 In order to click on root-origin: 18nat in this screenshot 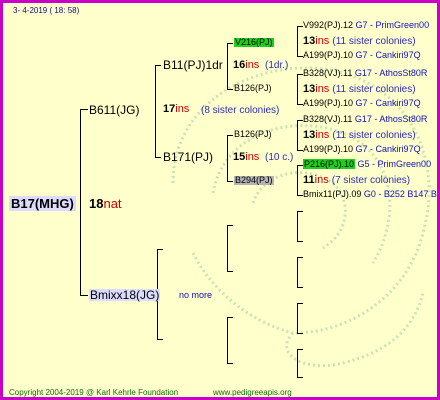, I will do `click(105, 203)`.